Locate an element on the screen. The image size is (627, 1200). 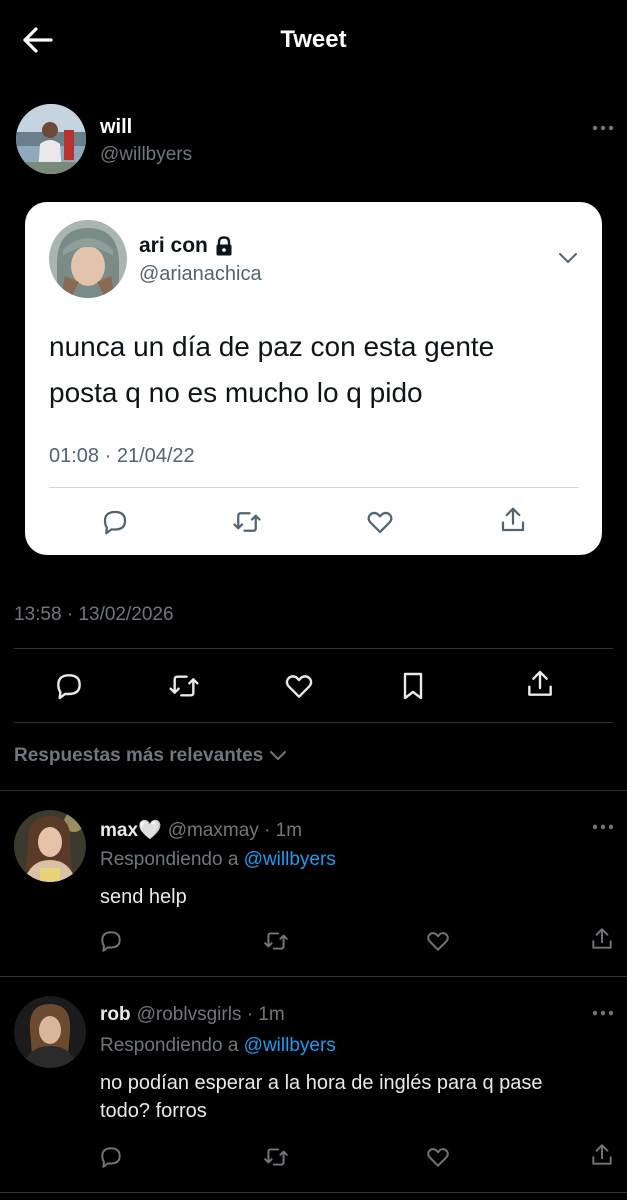
reply-author-name: max🤍 is located at coordinates (131, 830).